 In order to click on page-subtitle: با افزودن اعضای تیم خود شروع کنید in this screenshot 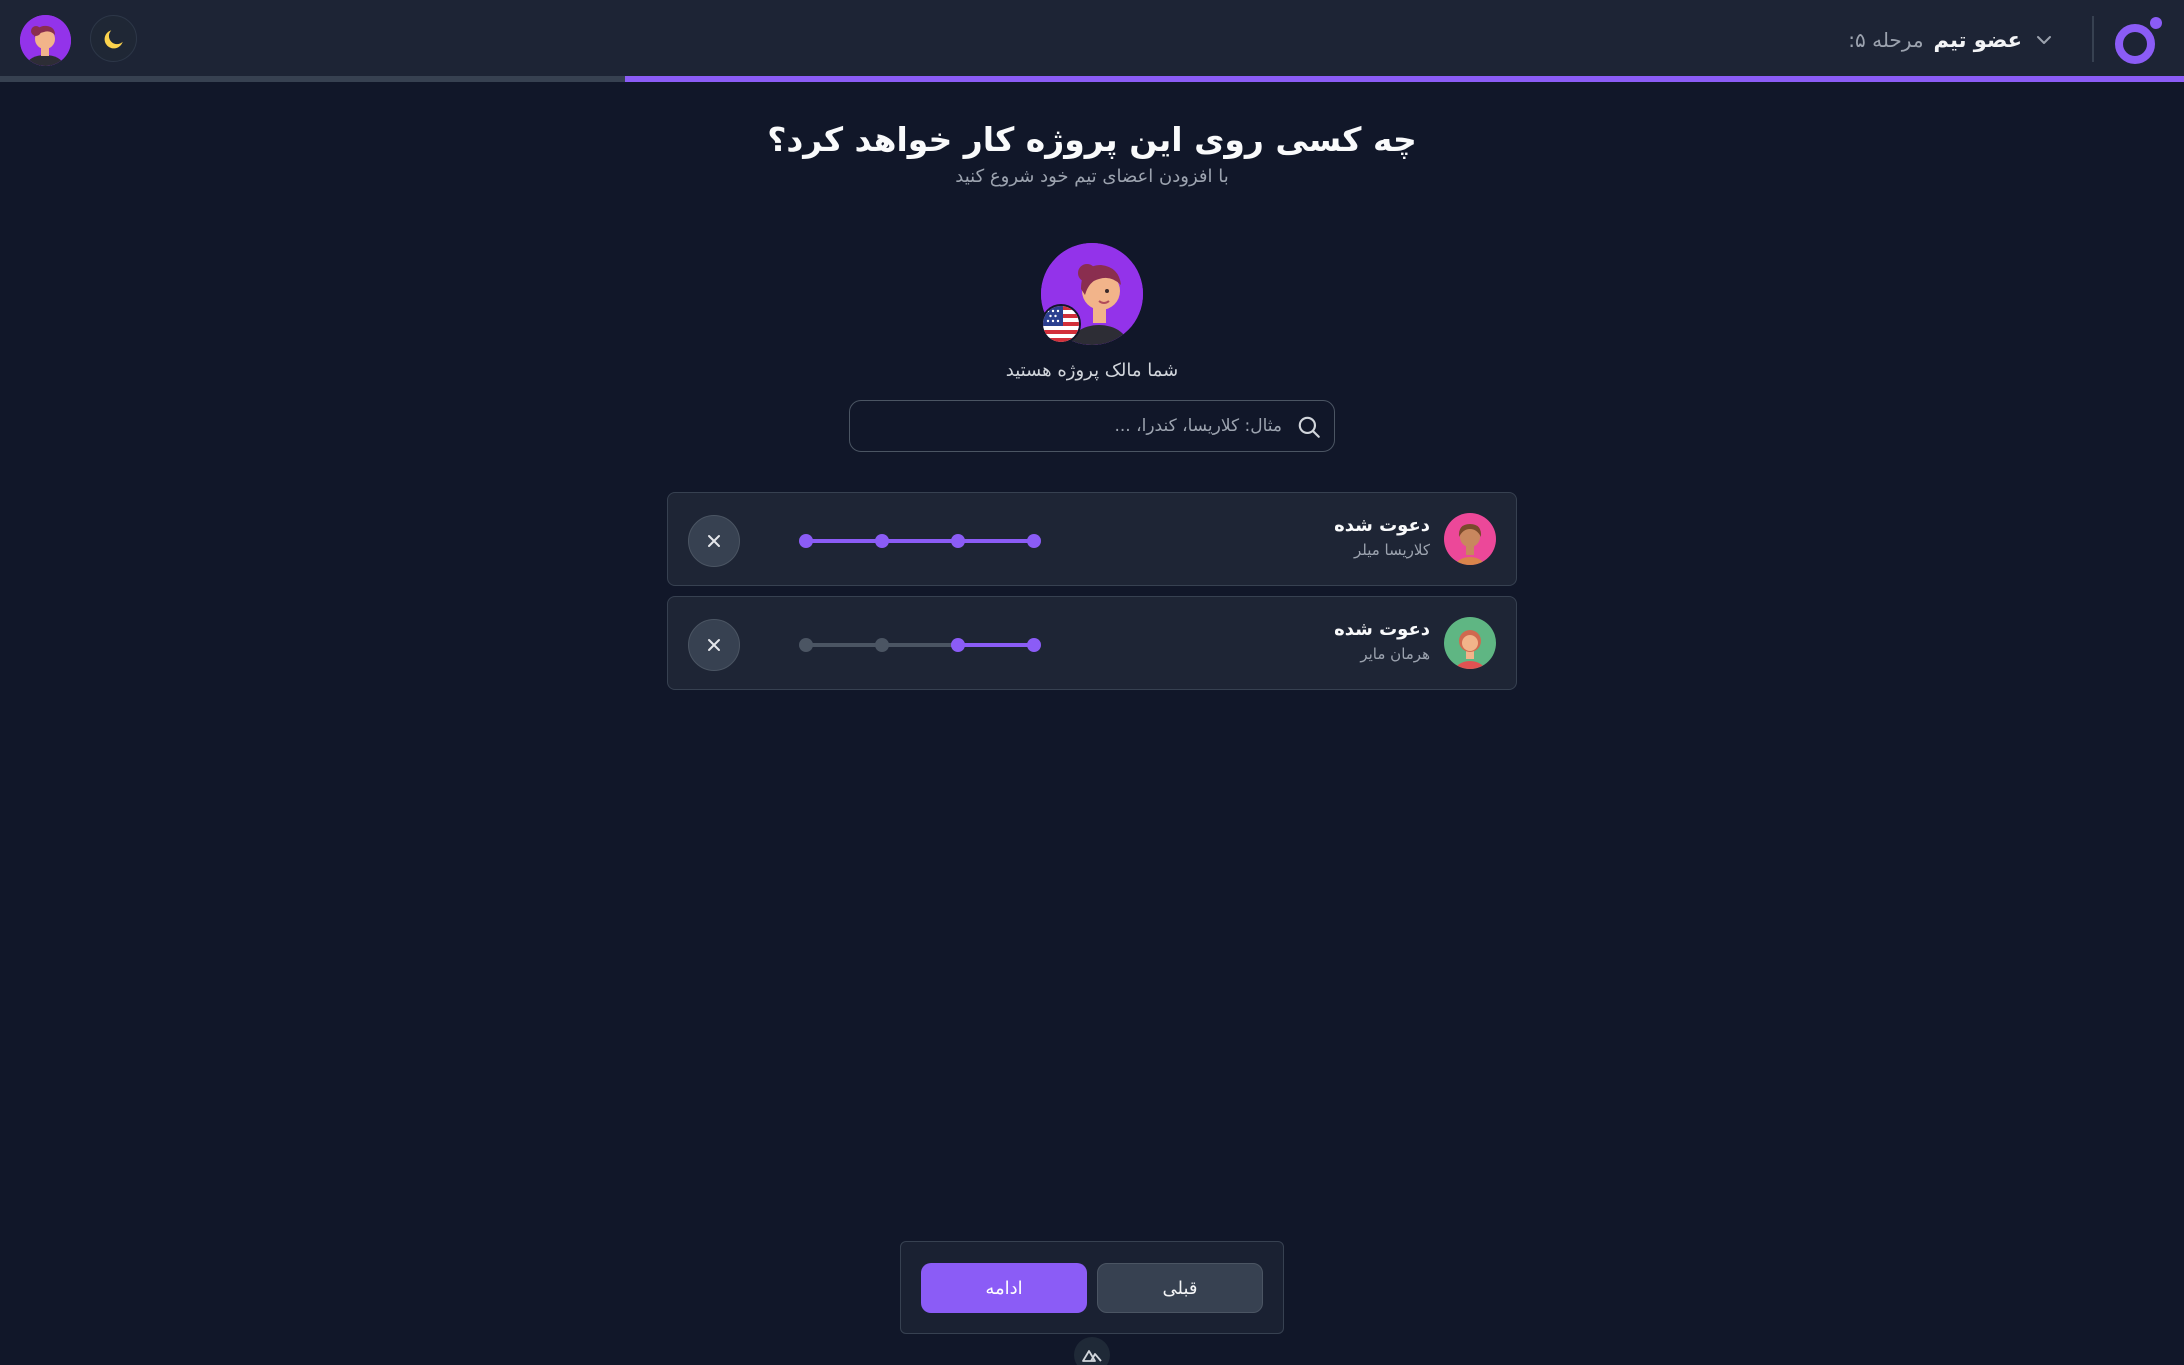, I will do `click(1092, 176)`.